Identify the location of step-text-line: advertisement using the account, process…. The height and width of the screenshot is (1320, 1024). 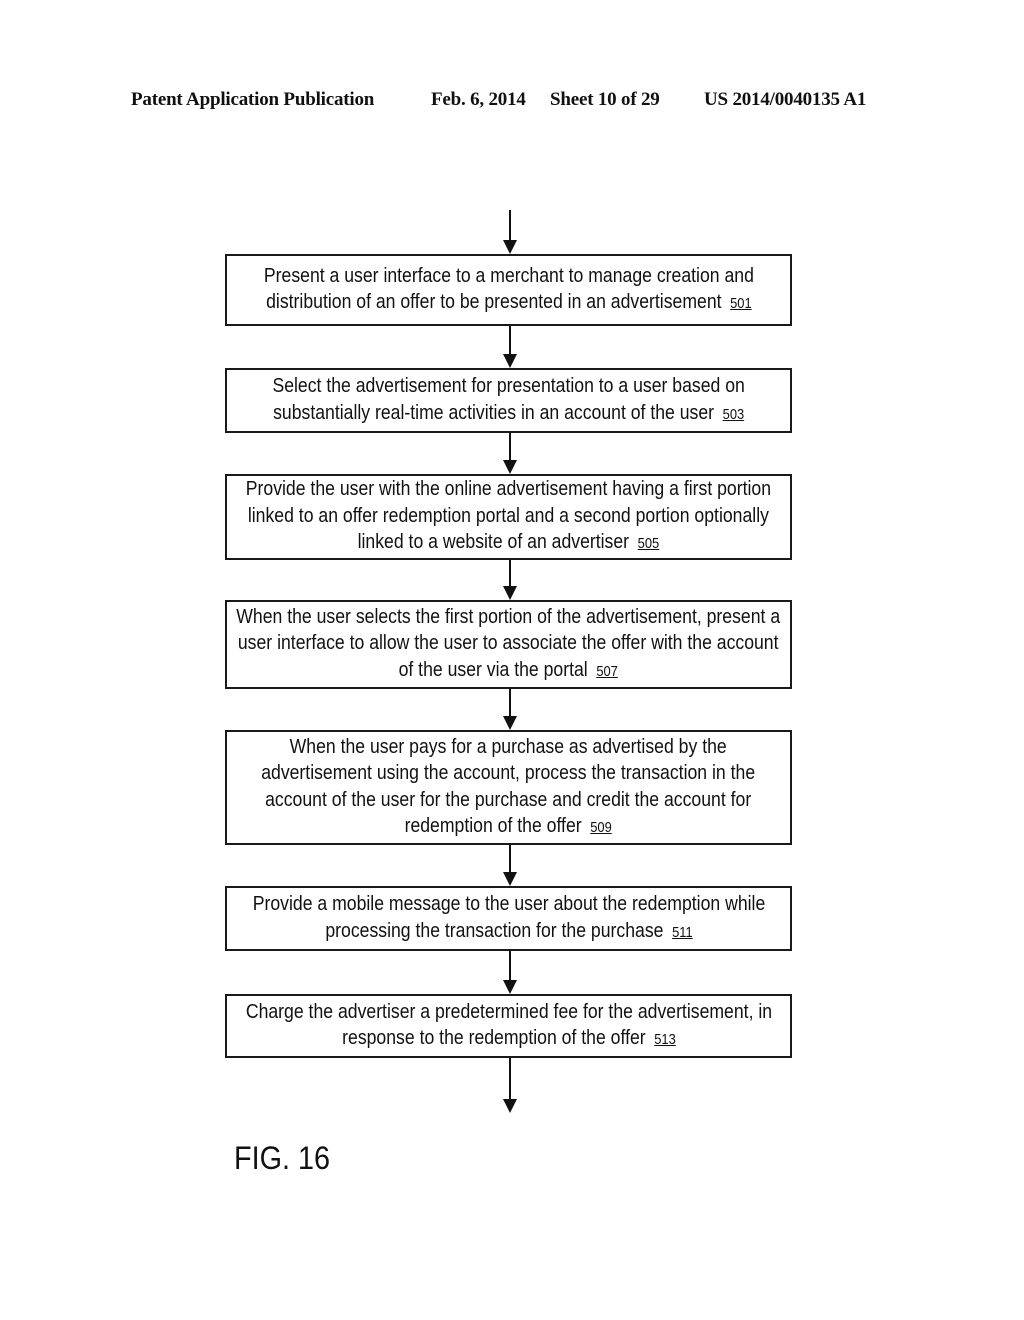
(508, 772).